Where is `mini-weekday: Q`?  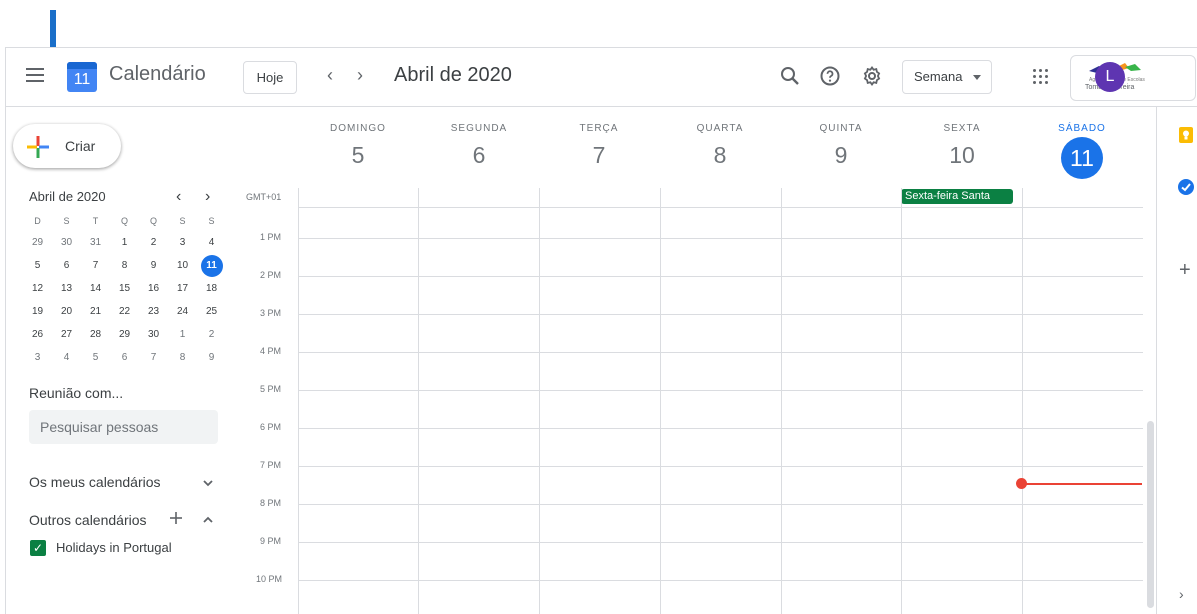
mini-weekday: Q is located at coordinates (153, 221).